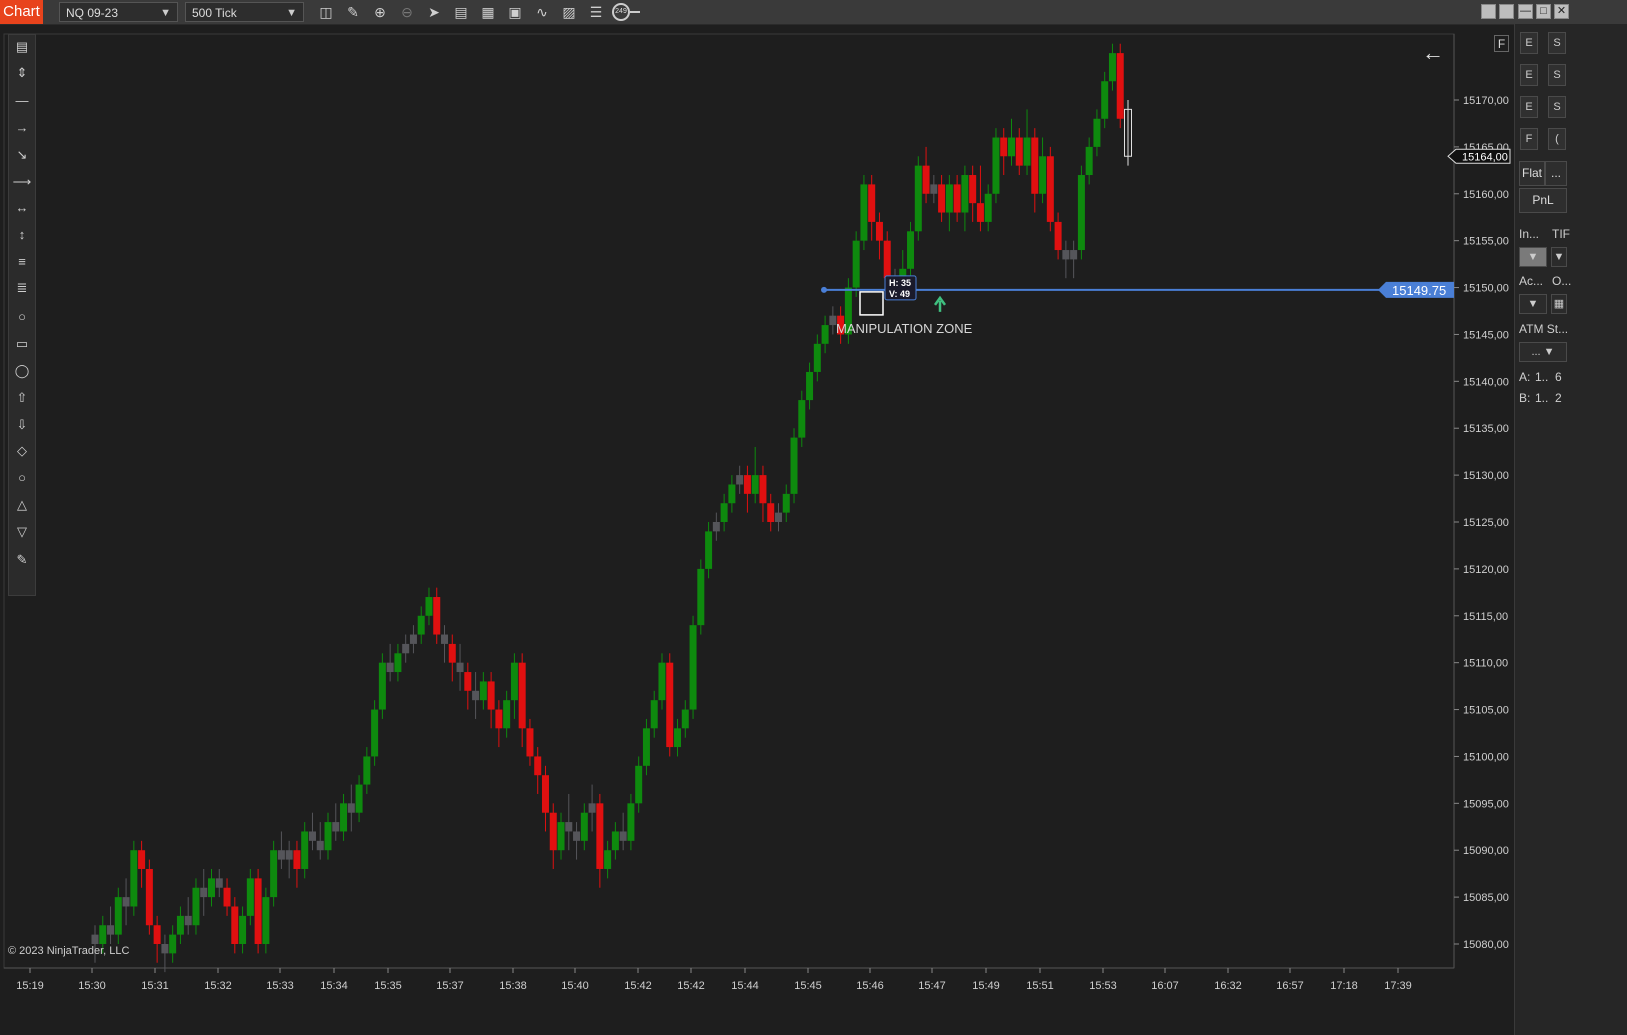  Describe the element at coordinates (1559, 304) in the screenshot. I see `calculator-icon: ▦` at that location.